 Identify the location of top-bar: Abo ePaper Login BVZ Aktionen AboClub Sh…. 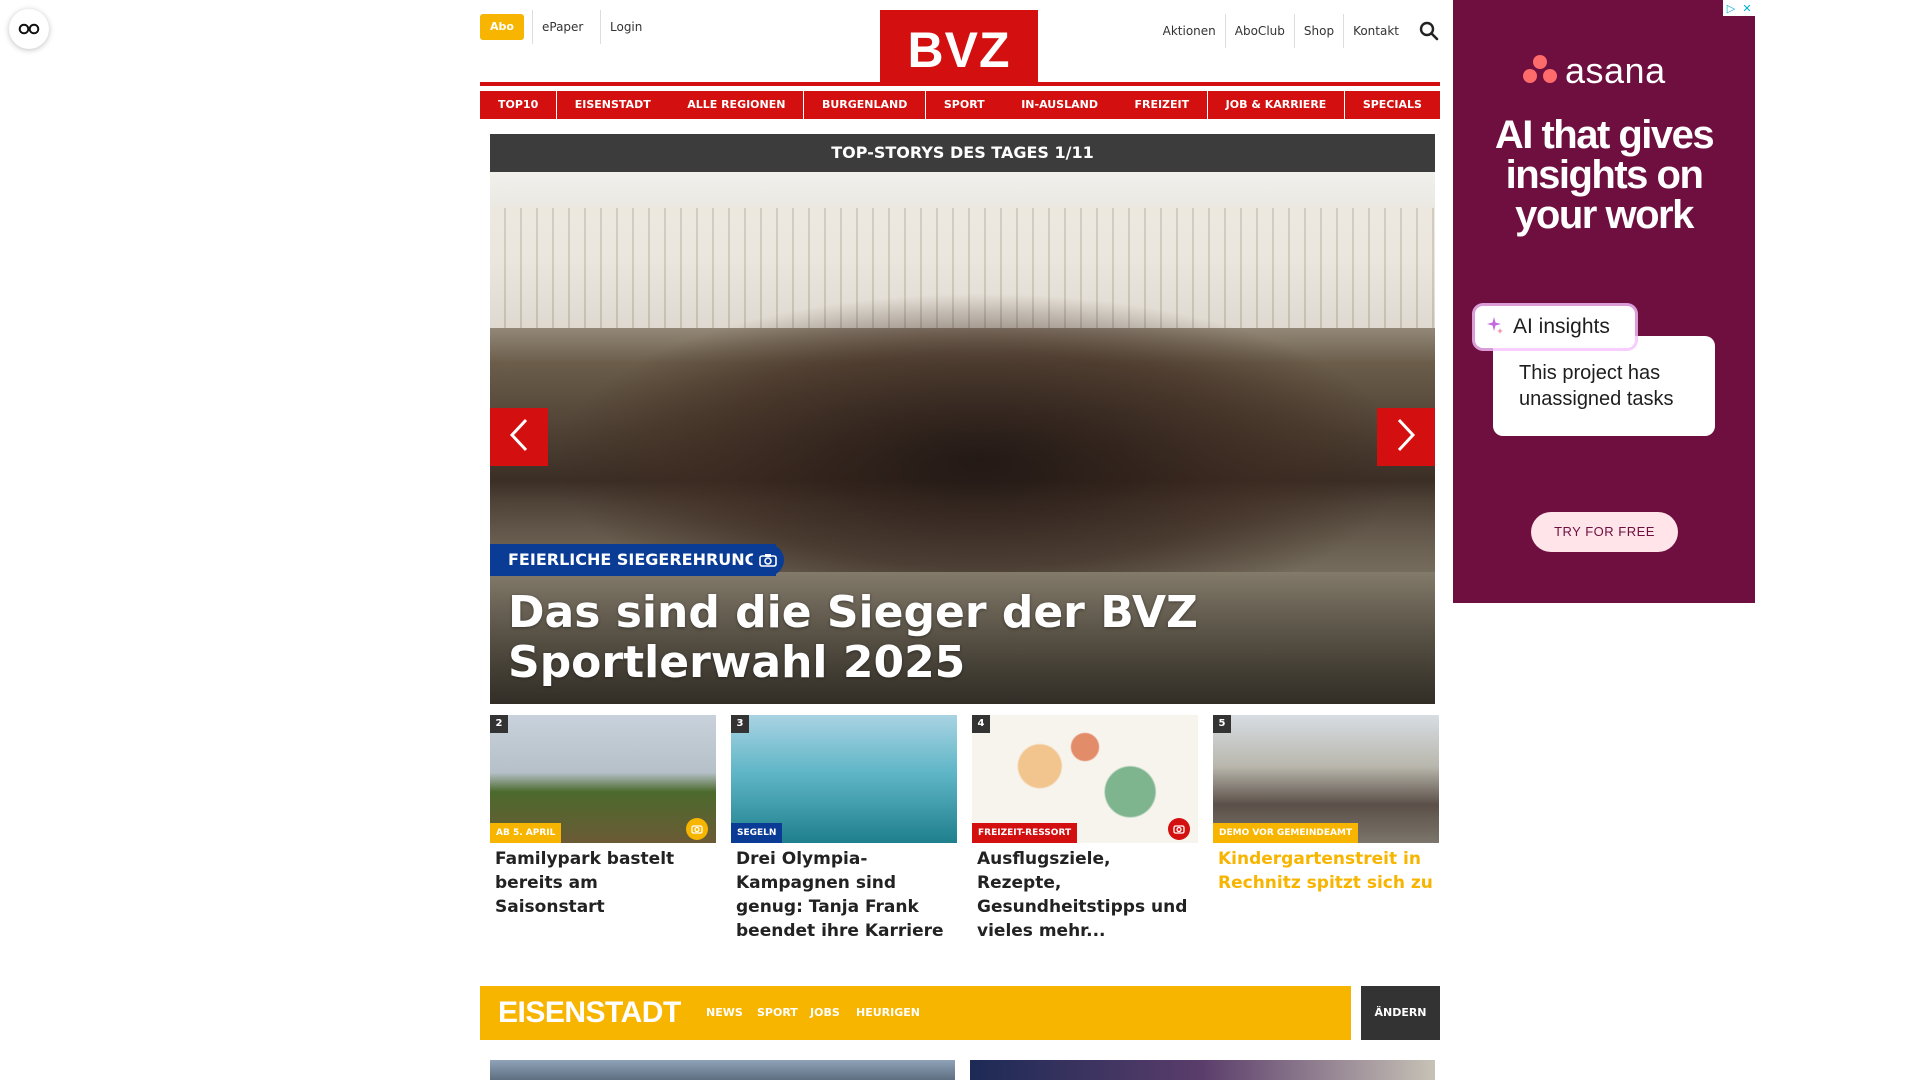
(960, 48).